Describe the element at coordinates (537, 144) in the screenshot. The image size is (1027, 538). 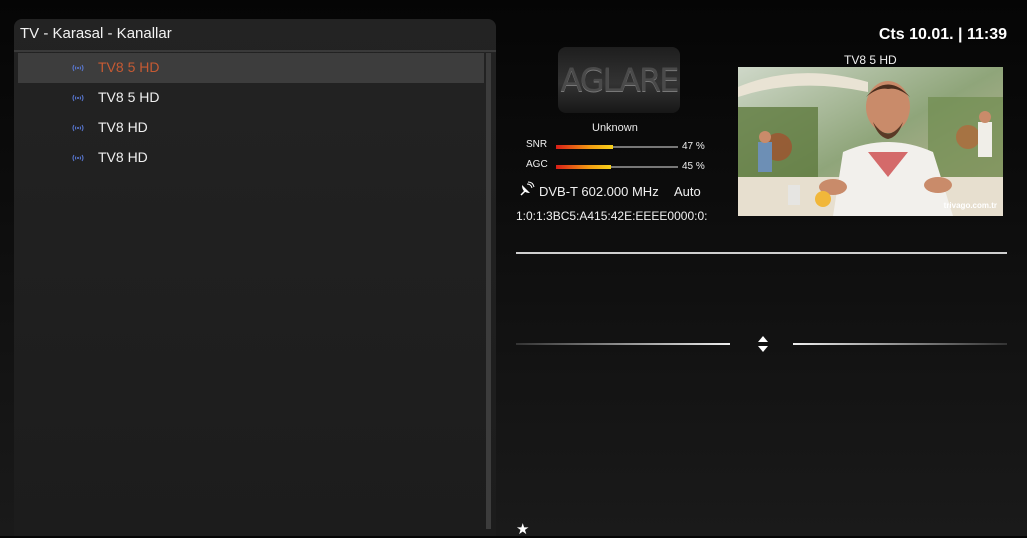
I see `snr-label: SNR` at that location.